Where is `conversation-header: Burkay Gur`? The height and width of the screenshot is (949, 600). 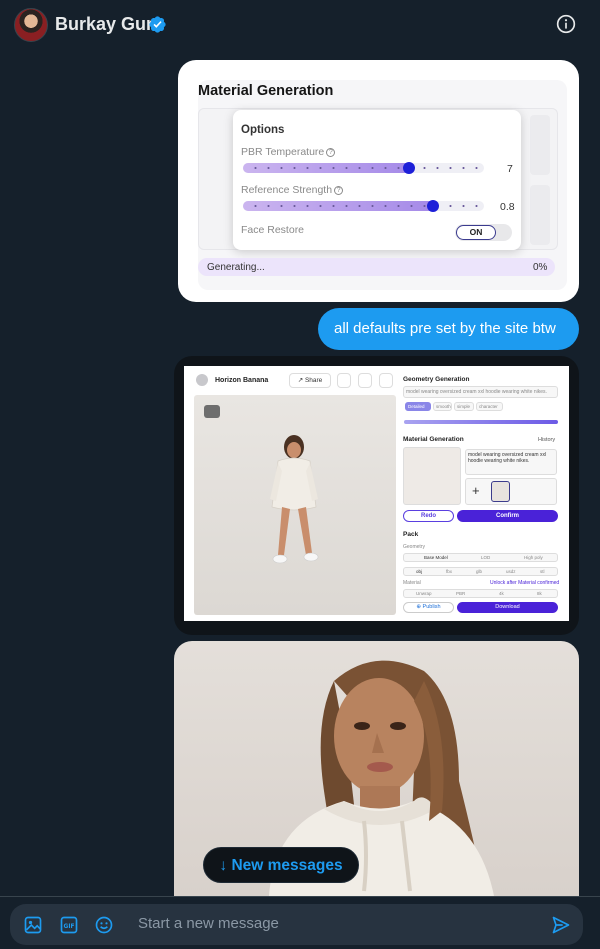 conversation-header: Burkay Gur is located at coordinates (300, 26).